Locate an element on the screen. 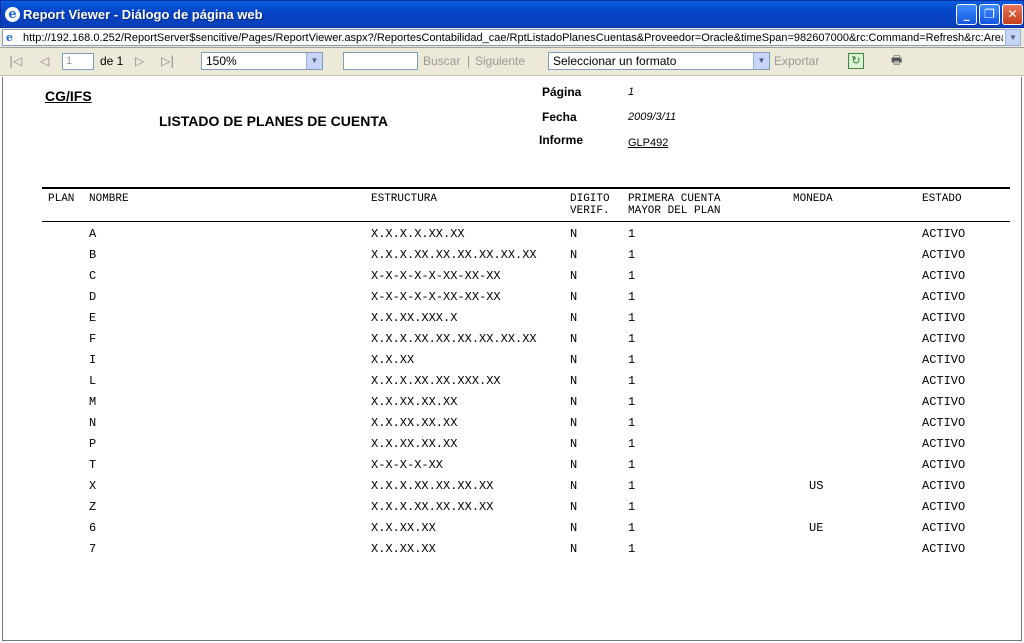 This screenshot has height=643, width=1024. url-dropdown-button: ▼ is located at coordinates (1013, 37).